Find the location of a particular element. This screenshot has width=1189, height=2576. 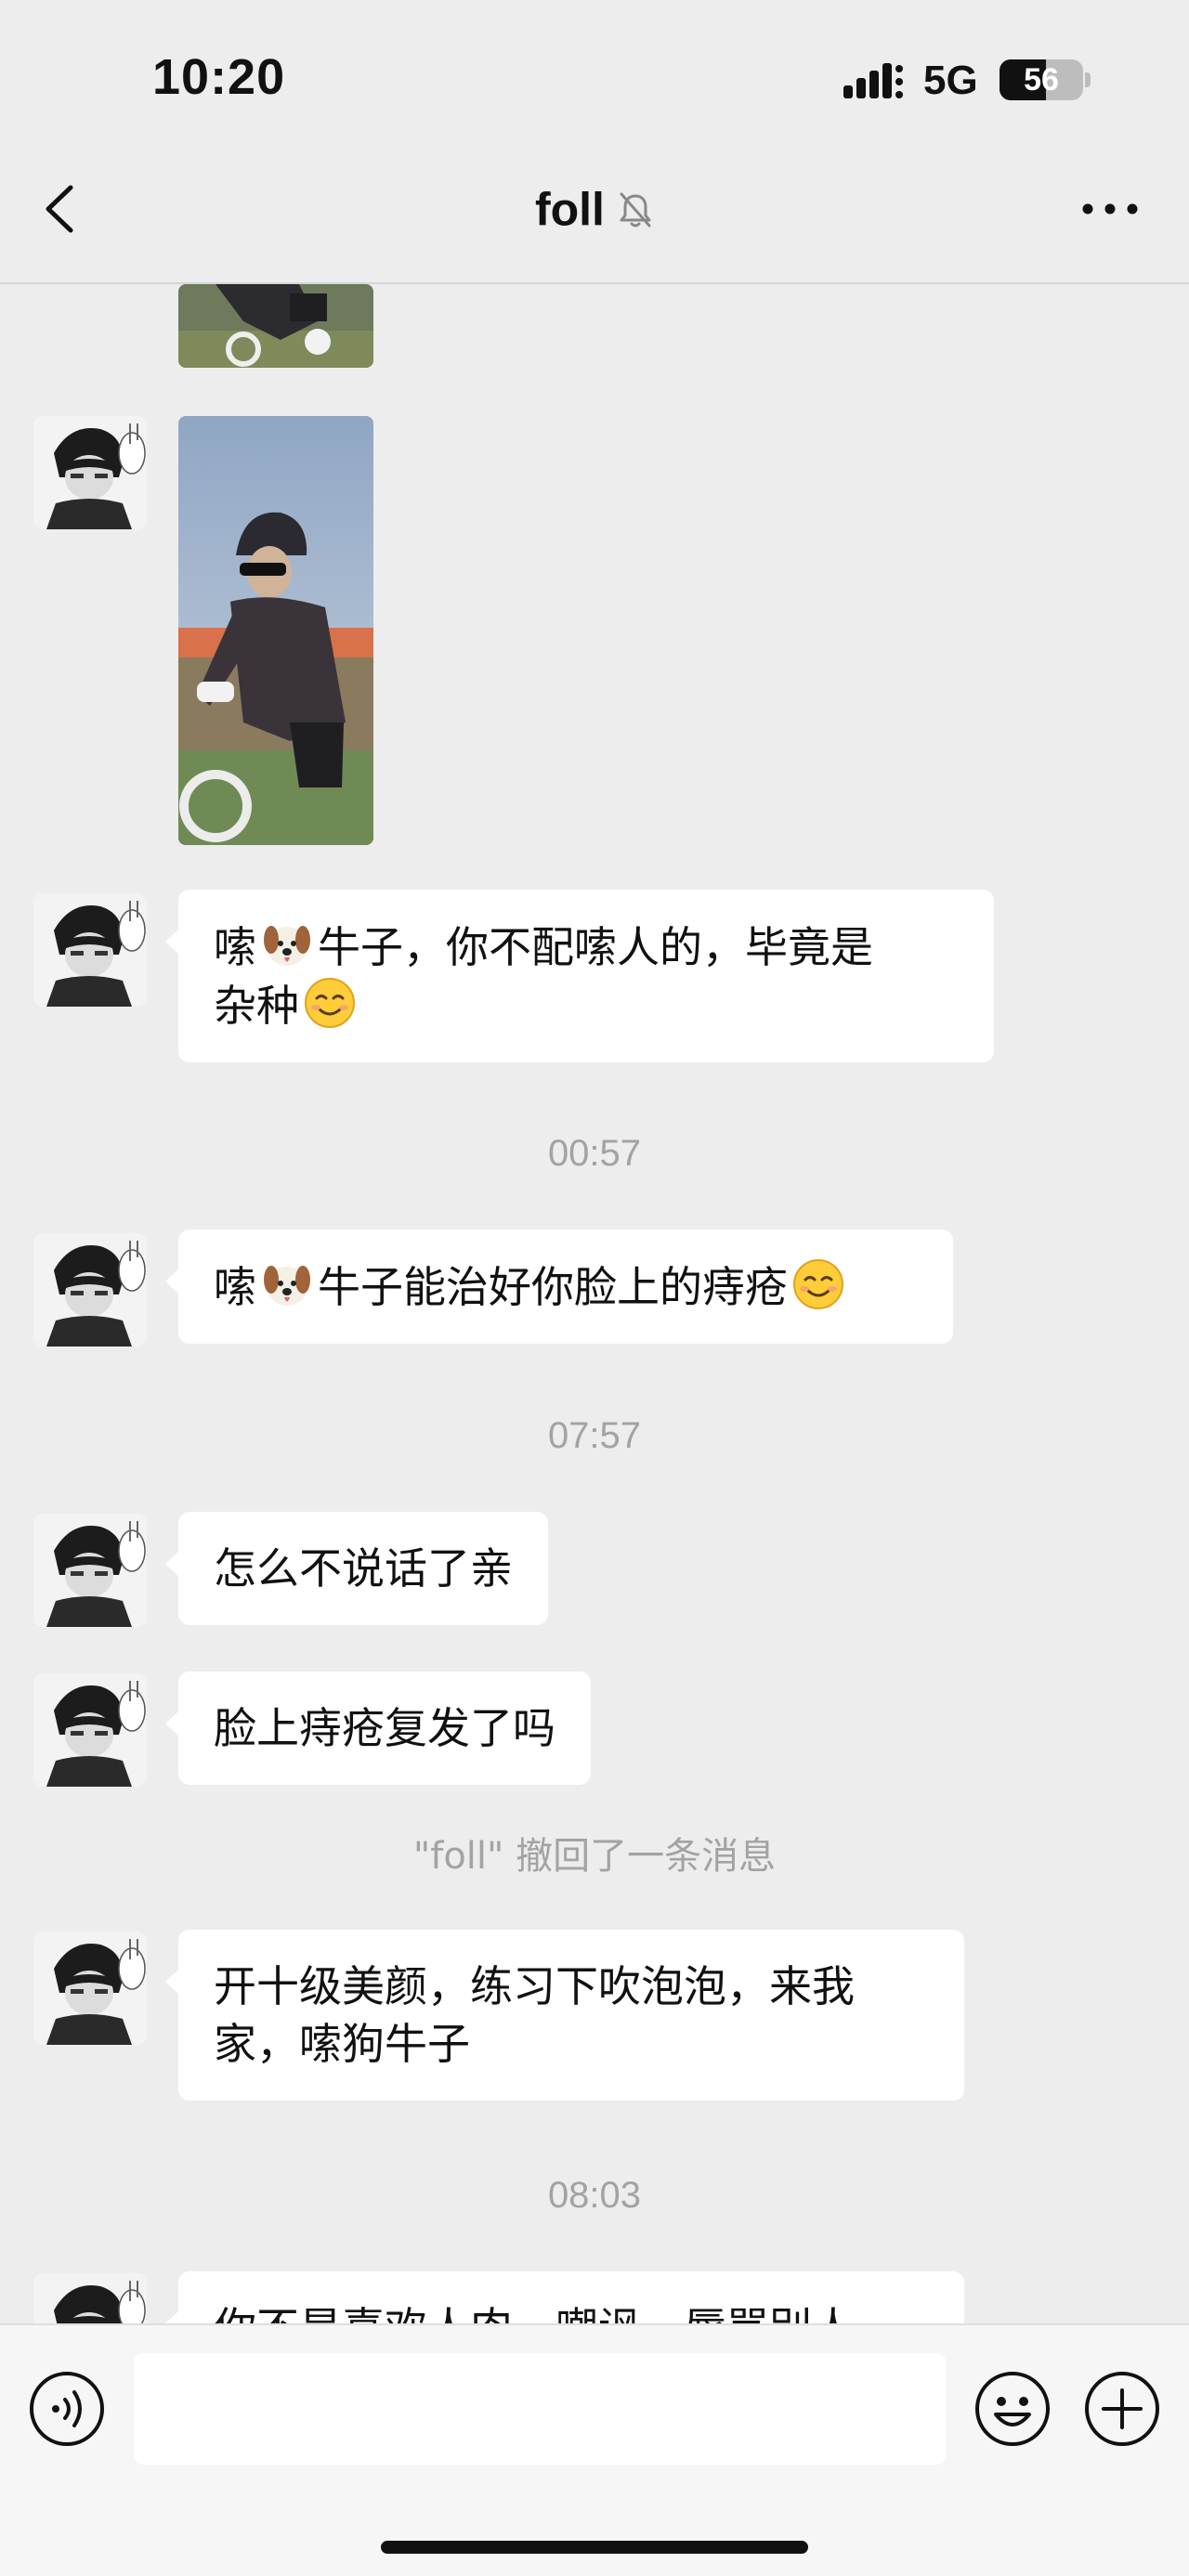

message-text: 牛子，你不配嗦人的，毕竟是 is located at coordinates (595, 947).